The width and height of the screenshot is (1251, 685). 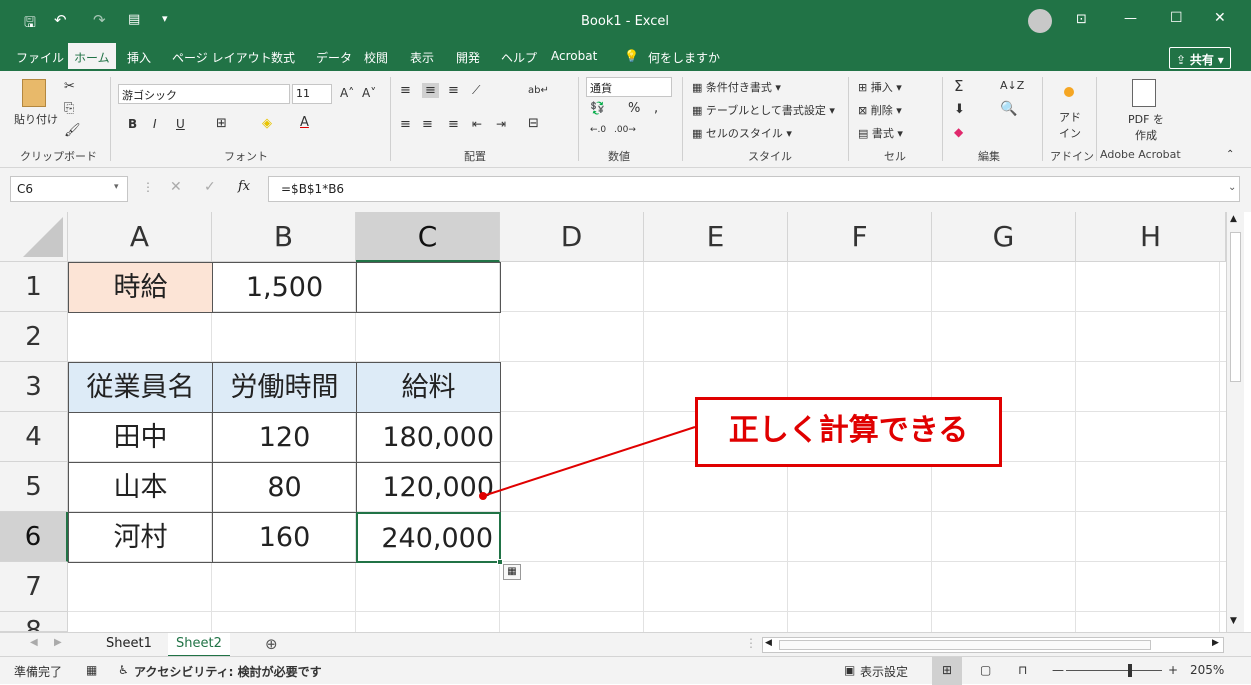 I want to click on tab-review: 校閲, so click(x=376, y=57).